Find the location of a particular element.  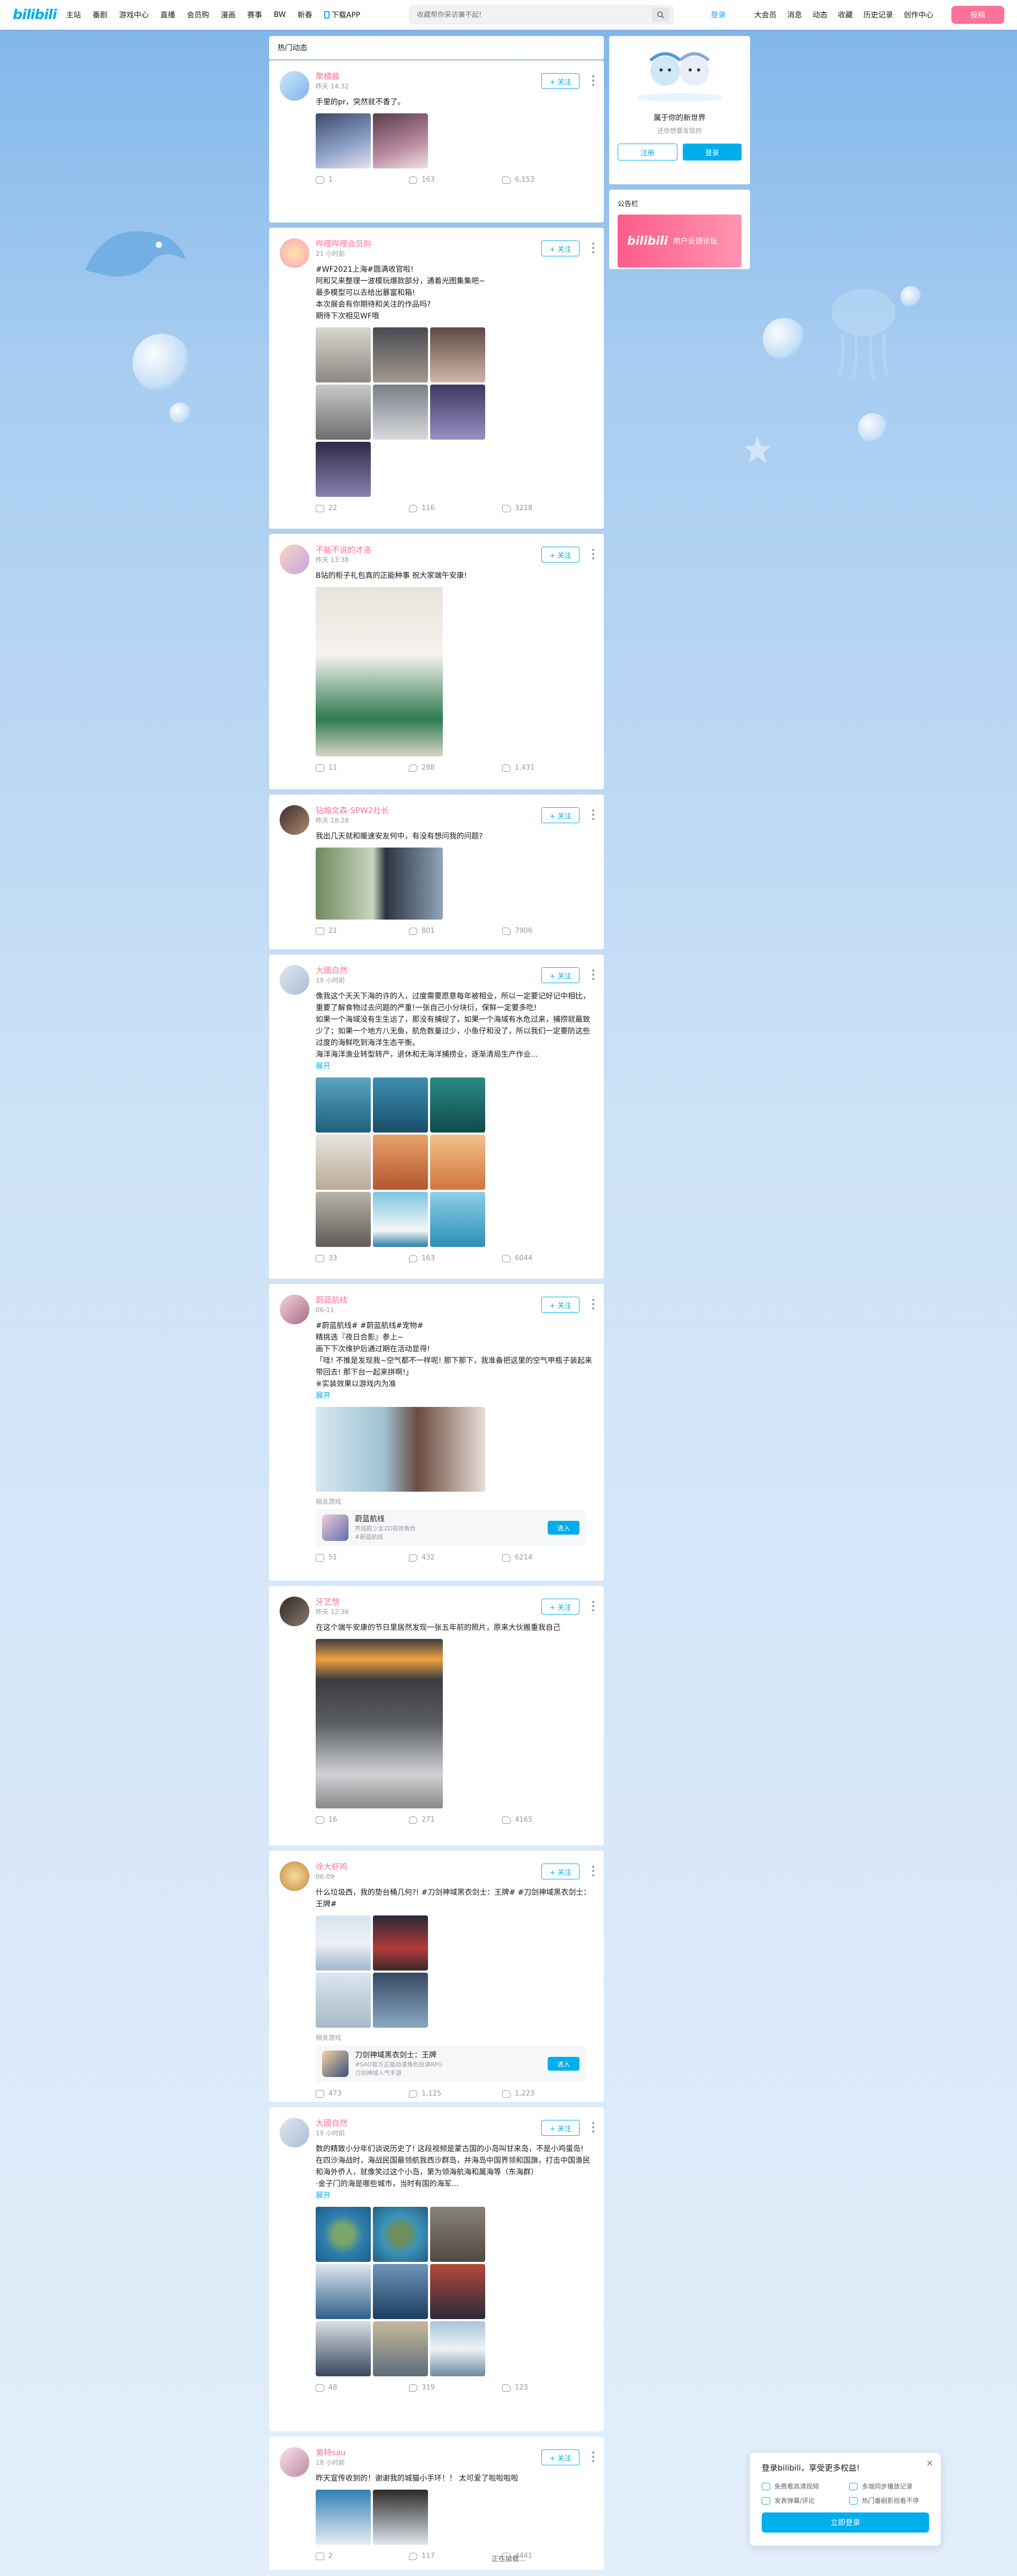

nav-item-game-center: 游戏中心 is located at coordinates (134, 15).